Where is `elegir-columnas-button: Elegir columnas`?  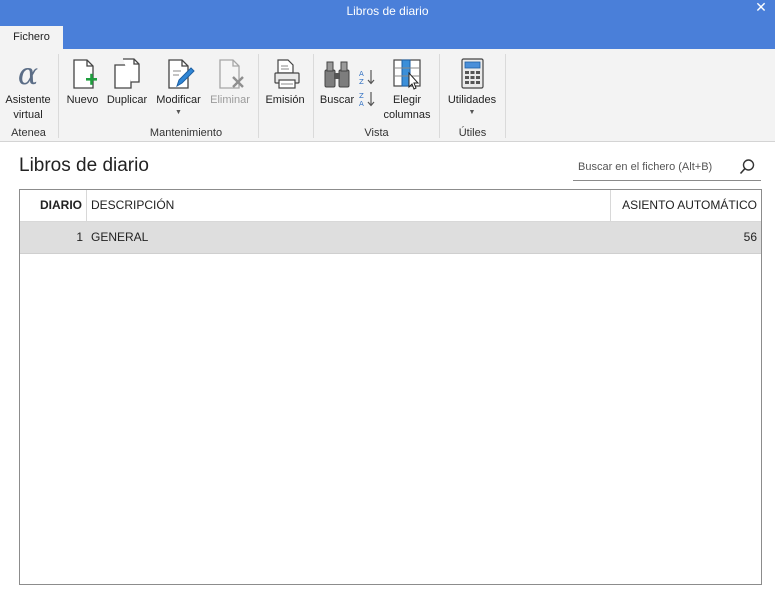
elegir-columnas-button: Elegir columnas is located at coordinates (407, 90).